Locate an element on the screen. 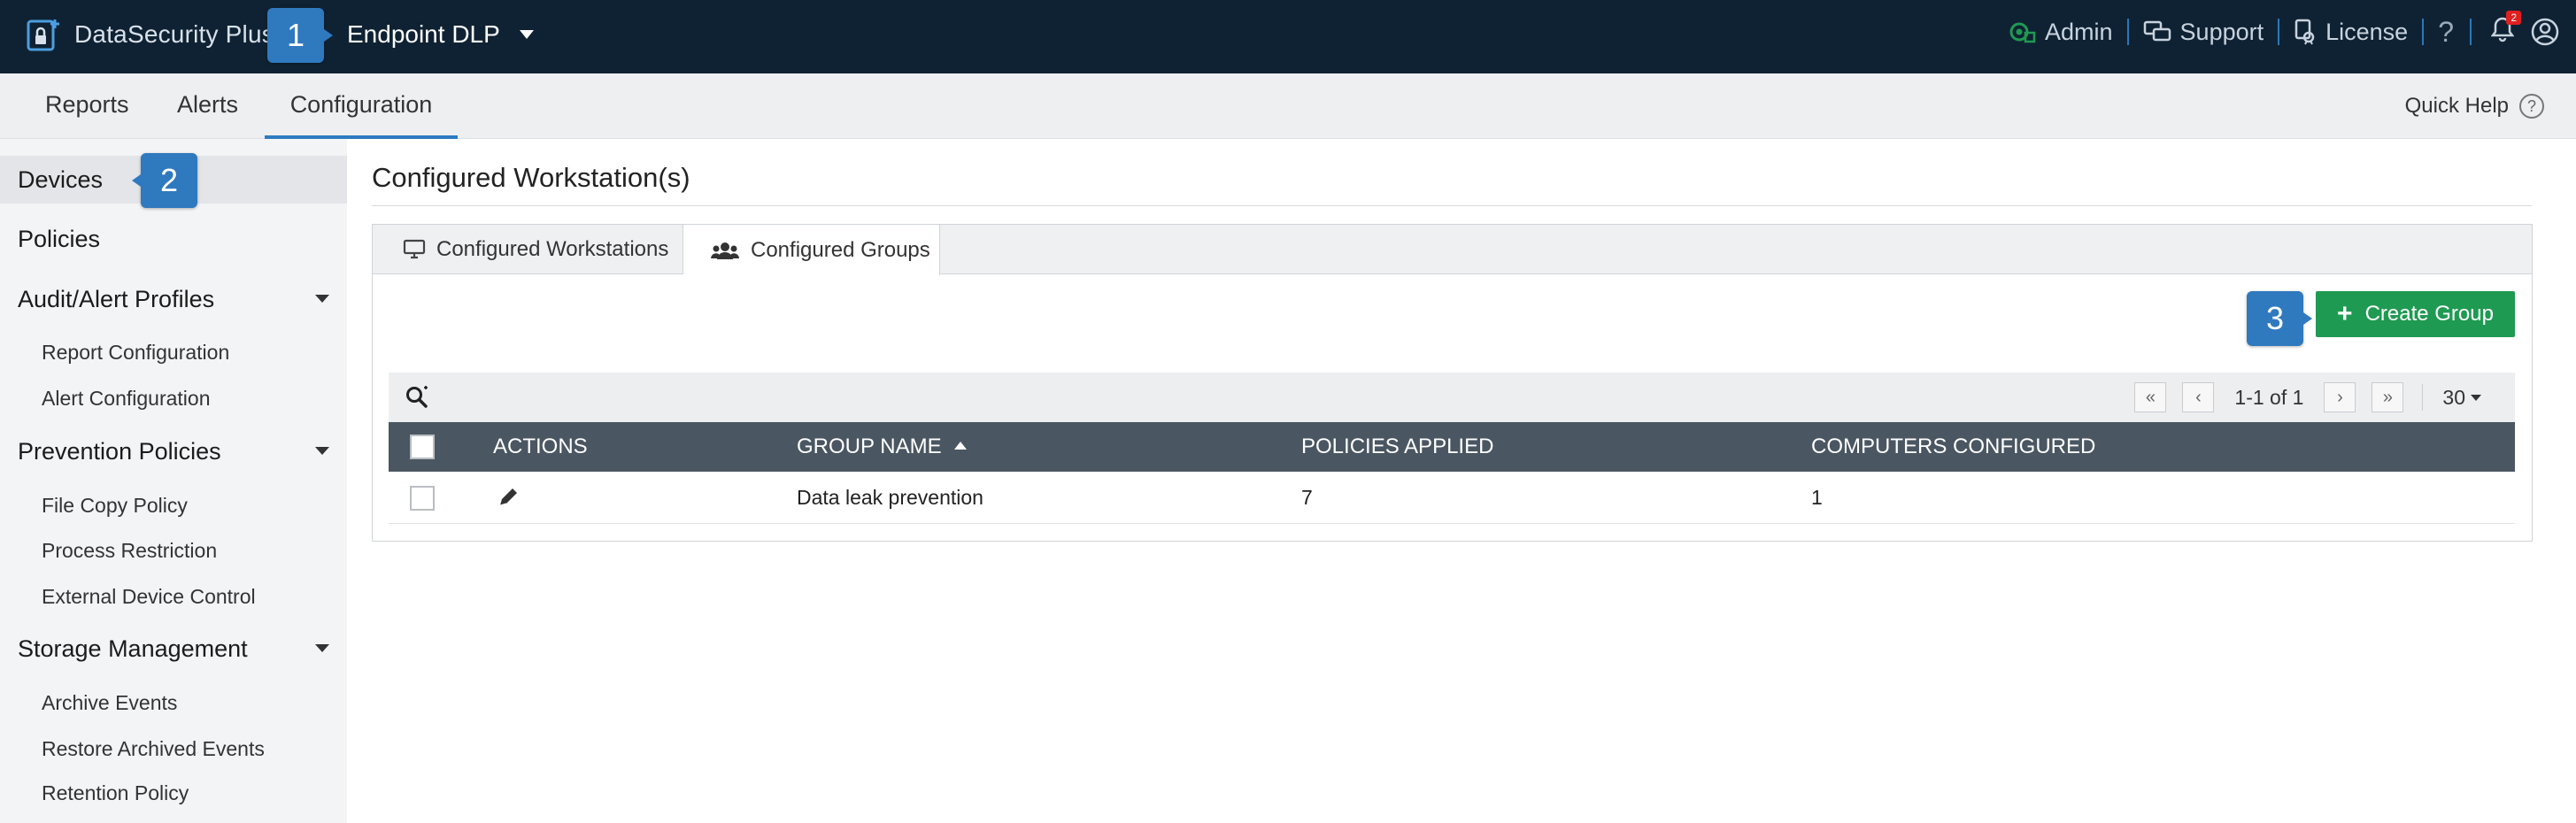  tab-configuration: Configuration is located at coordinates (361, 106).